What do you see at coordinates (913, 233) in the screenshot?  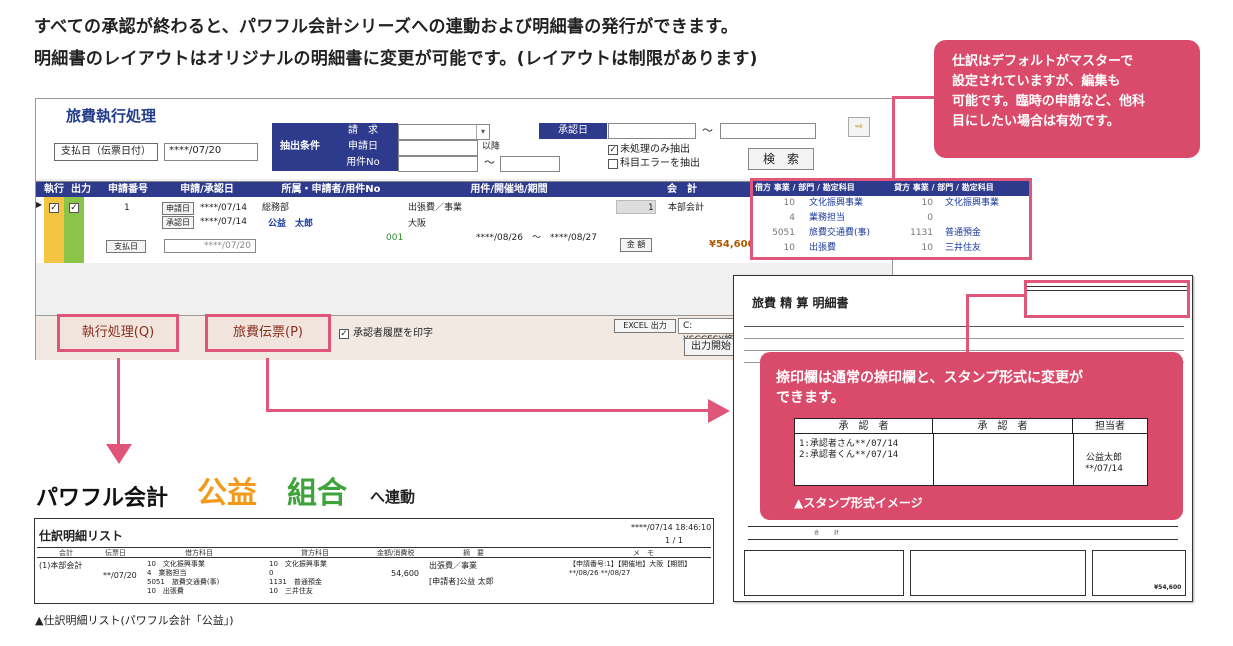 I see `credit-code: 1131` at bounding box center [913, 233].